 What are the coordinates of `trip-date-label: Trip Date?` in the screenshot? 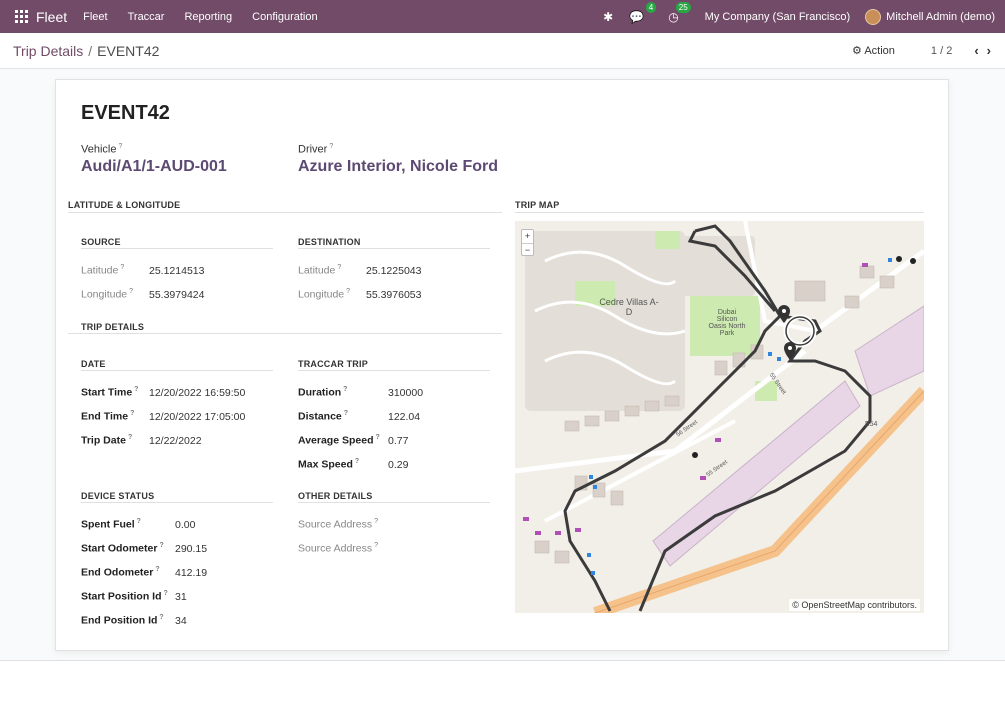 It's located at (107, 440).